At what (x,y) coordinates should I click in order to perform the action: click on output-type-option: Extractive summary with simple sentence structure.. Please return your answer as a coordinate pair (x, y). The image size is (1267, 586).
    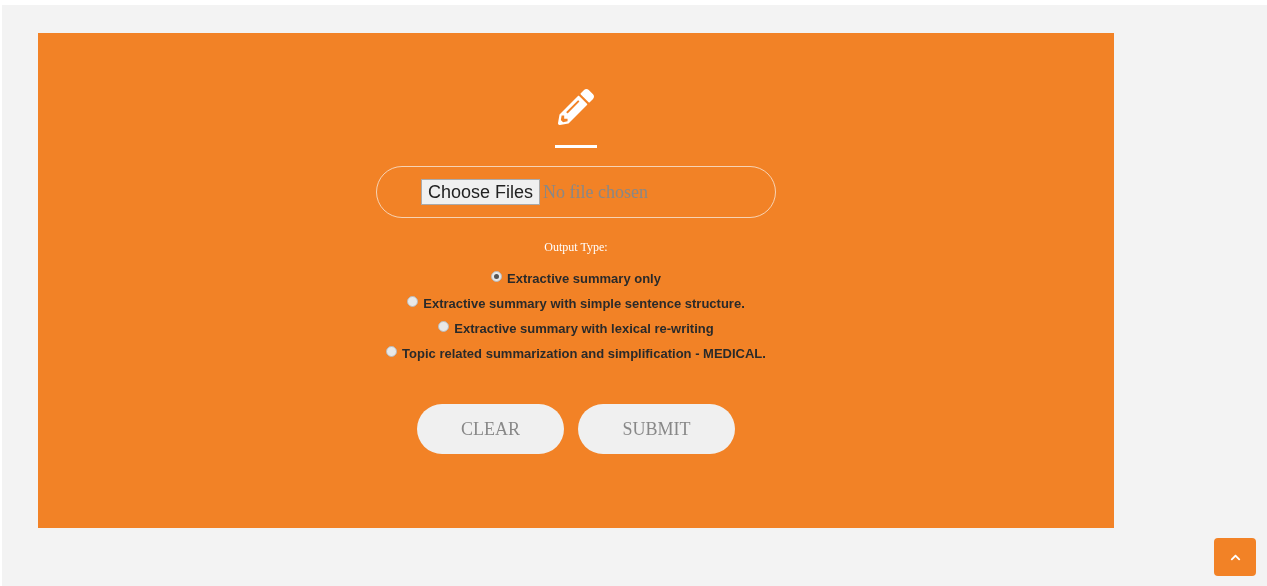
    Looking at the image, I should click on (576, 303).